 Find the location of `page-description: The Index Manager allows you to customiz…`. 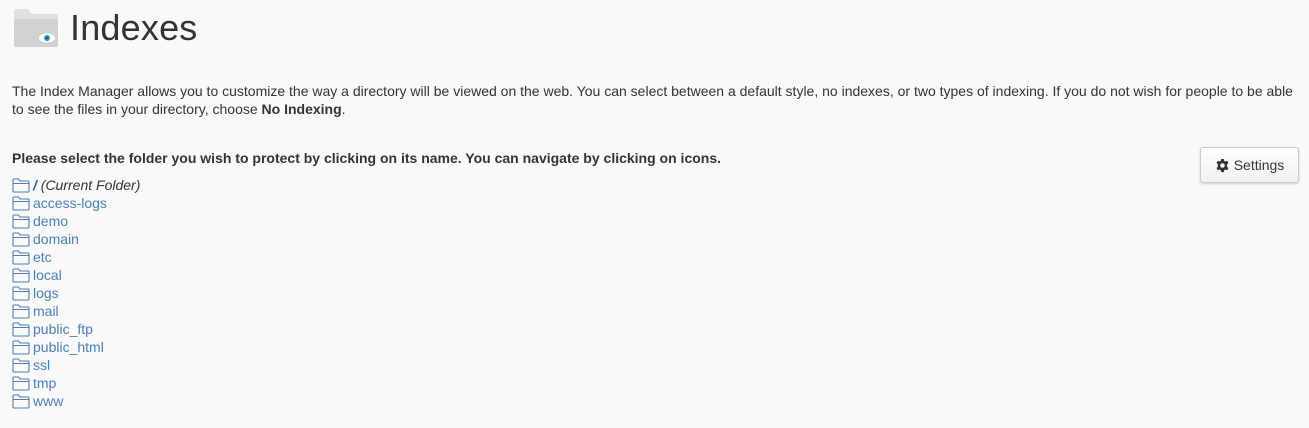

page-description: The Index Manager allows you to customiz… is located at coordinates (654, 100).